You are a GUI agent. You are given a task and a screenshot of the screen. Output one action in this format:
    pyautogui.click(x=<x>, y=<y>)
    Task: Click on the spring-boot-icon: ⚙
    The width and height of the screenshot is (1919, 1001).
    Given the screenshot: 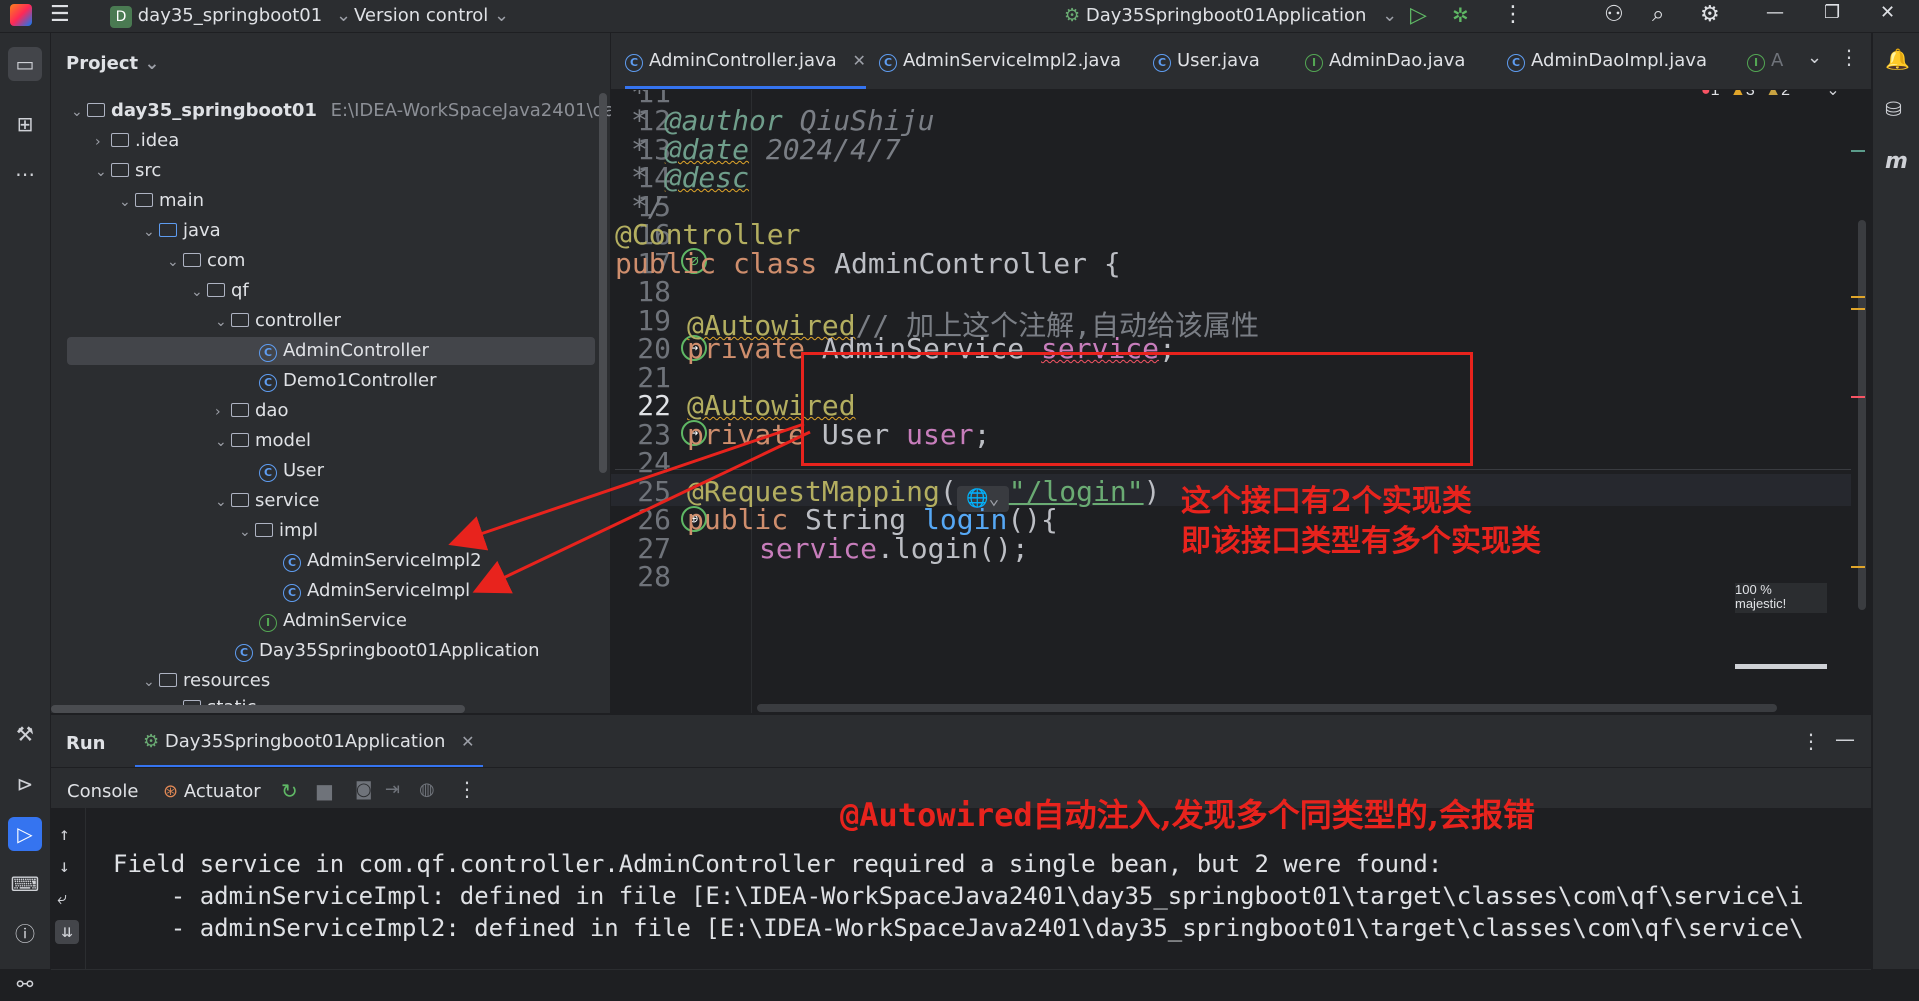 What is the action you would take?
    pyautogui.click(x=151, y=741)
    